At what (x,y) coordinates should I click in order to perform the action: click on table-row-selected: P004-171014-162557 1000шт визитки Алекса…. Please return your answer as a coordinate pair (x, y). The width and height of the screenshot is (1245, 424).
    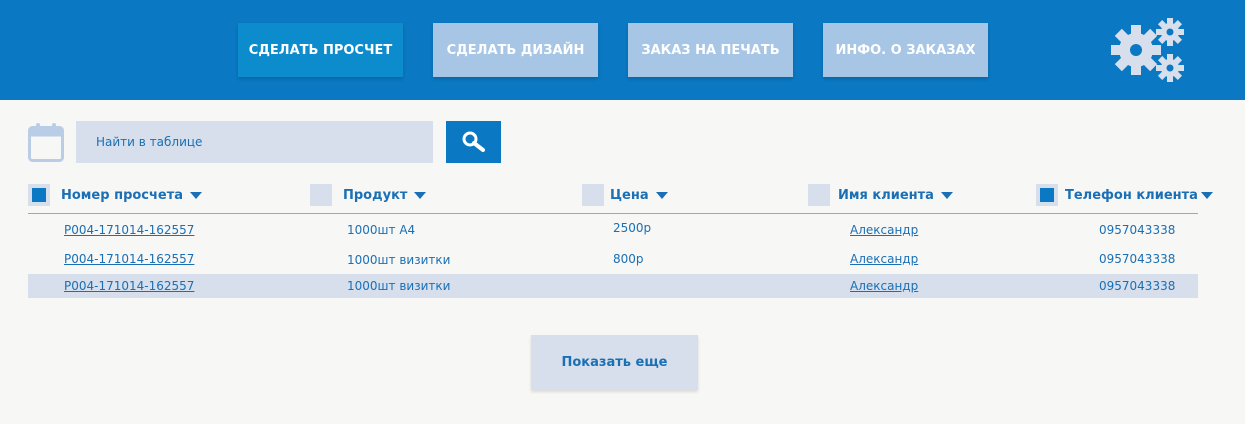
    Looking at the image, I should click on (613, 286).